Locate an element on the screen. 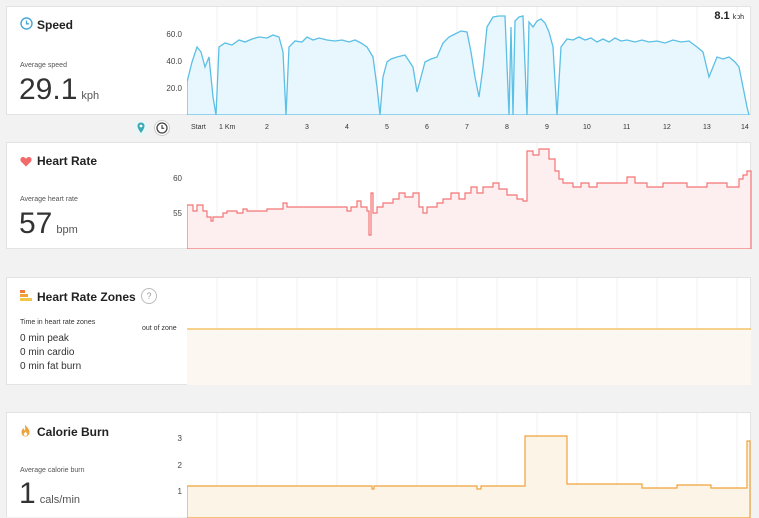 The height and width of the screenshot is (518, 759). x-label: 1 Km is located at coordinates (227, 127).